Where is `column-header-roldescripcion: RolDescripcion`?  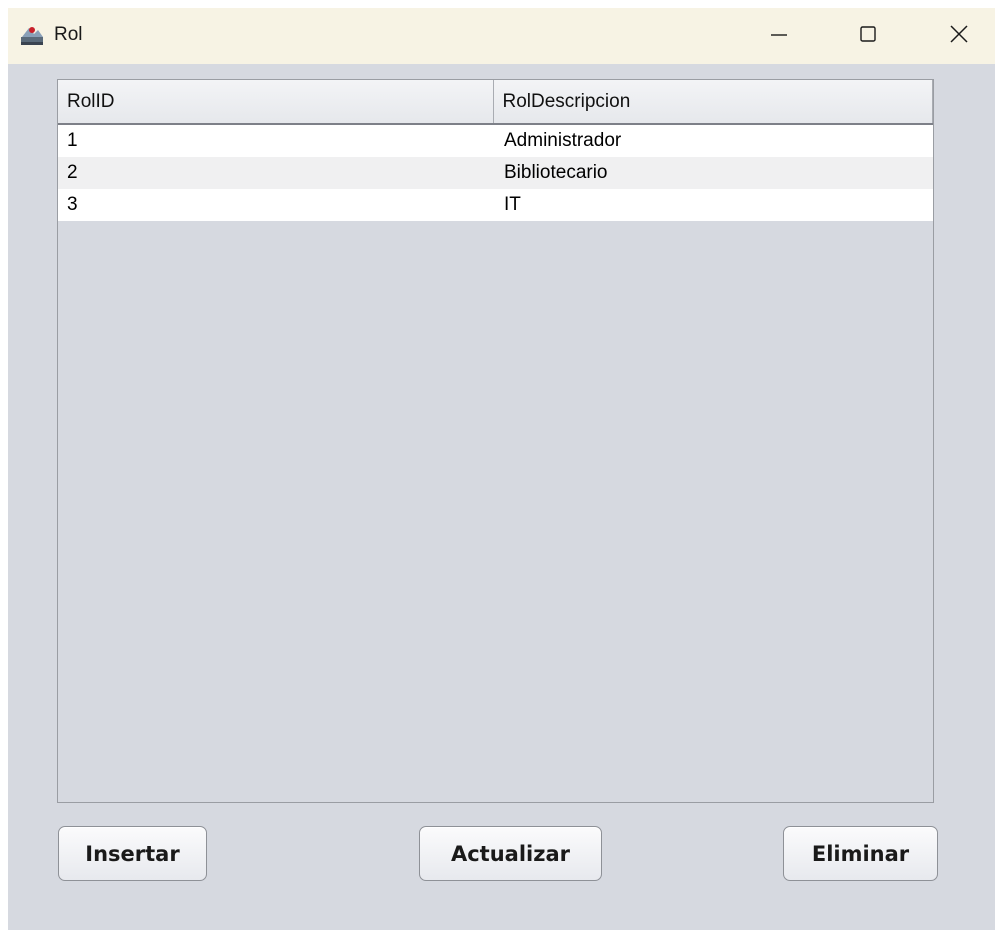
column-header-roldescripcion: RolDescripcion is located at coordinates (713, 101).